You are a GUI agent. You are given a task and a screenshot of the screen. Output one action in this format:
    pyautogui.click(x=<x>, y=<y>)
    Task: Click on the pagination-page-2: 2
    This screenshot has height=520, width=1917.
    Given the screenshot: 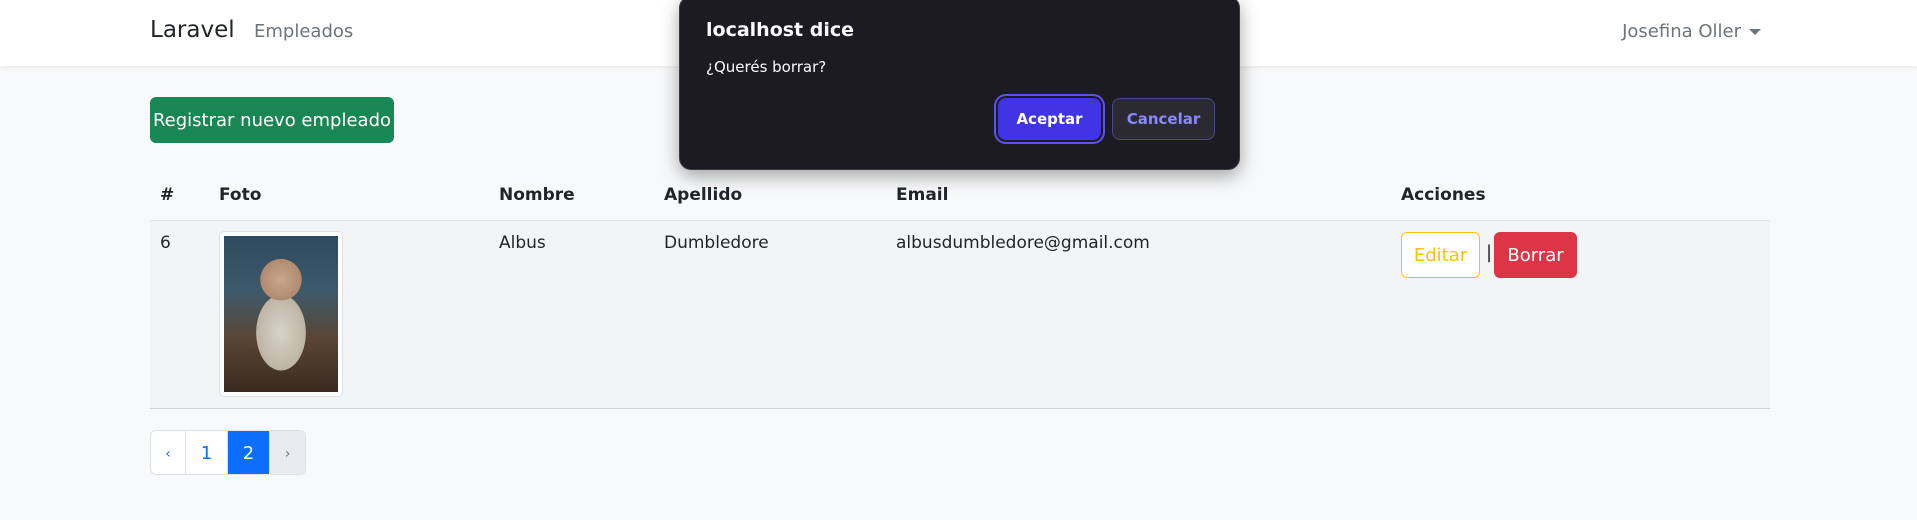 What is the action you would take?
    pyautogui.click(x=249, y=452)
    